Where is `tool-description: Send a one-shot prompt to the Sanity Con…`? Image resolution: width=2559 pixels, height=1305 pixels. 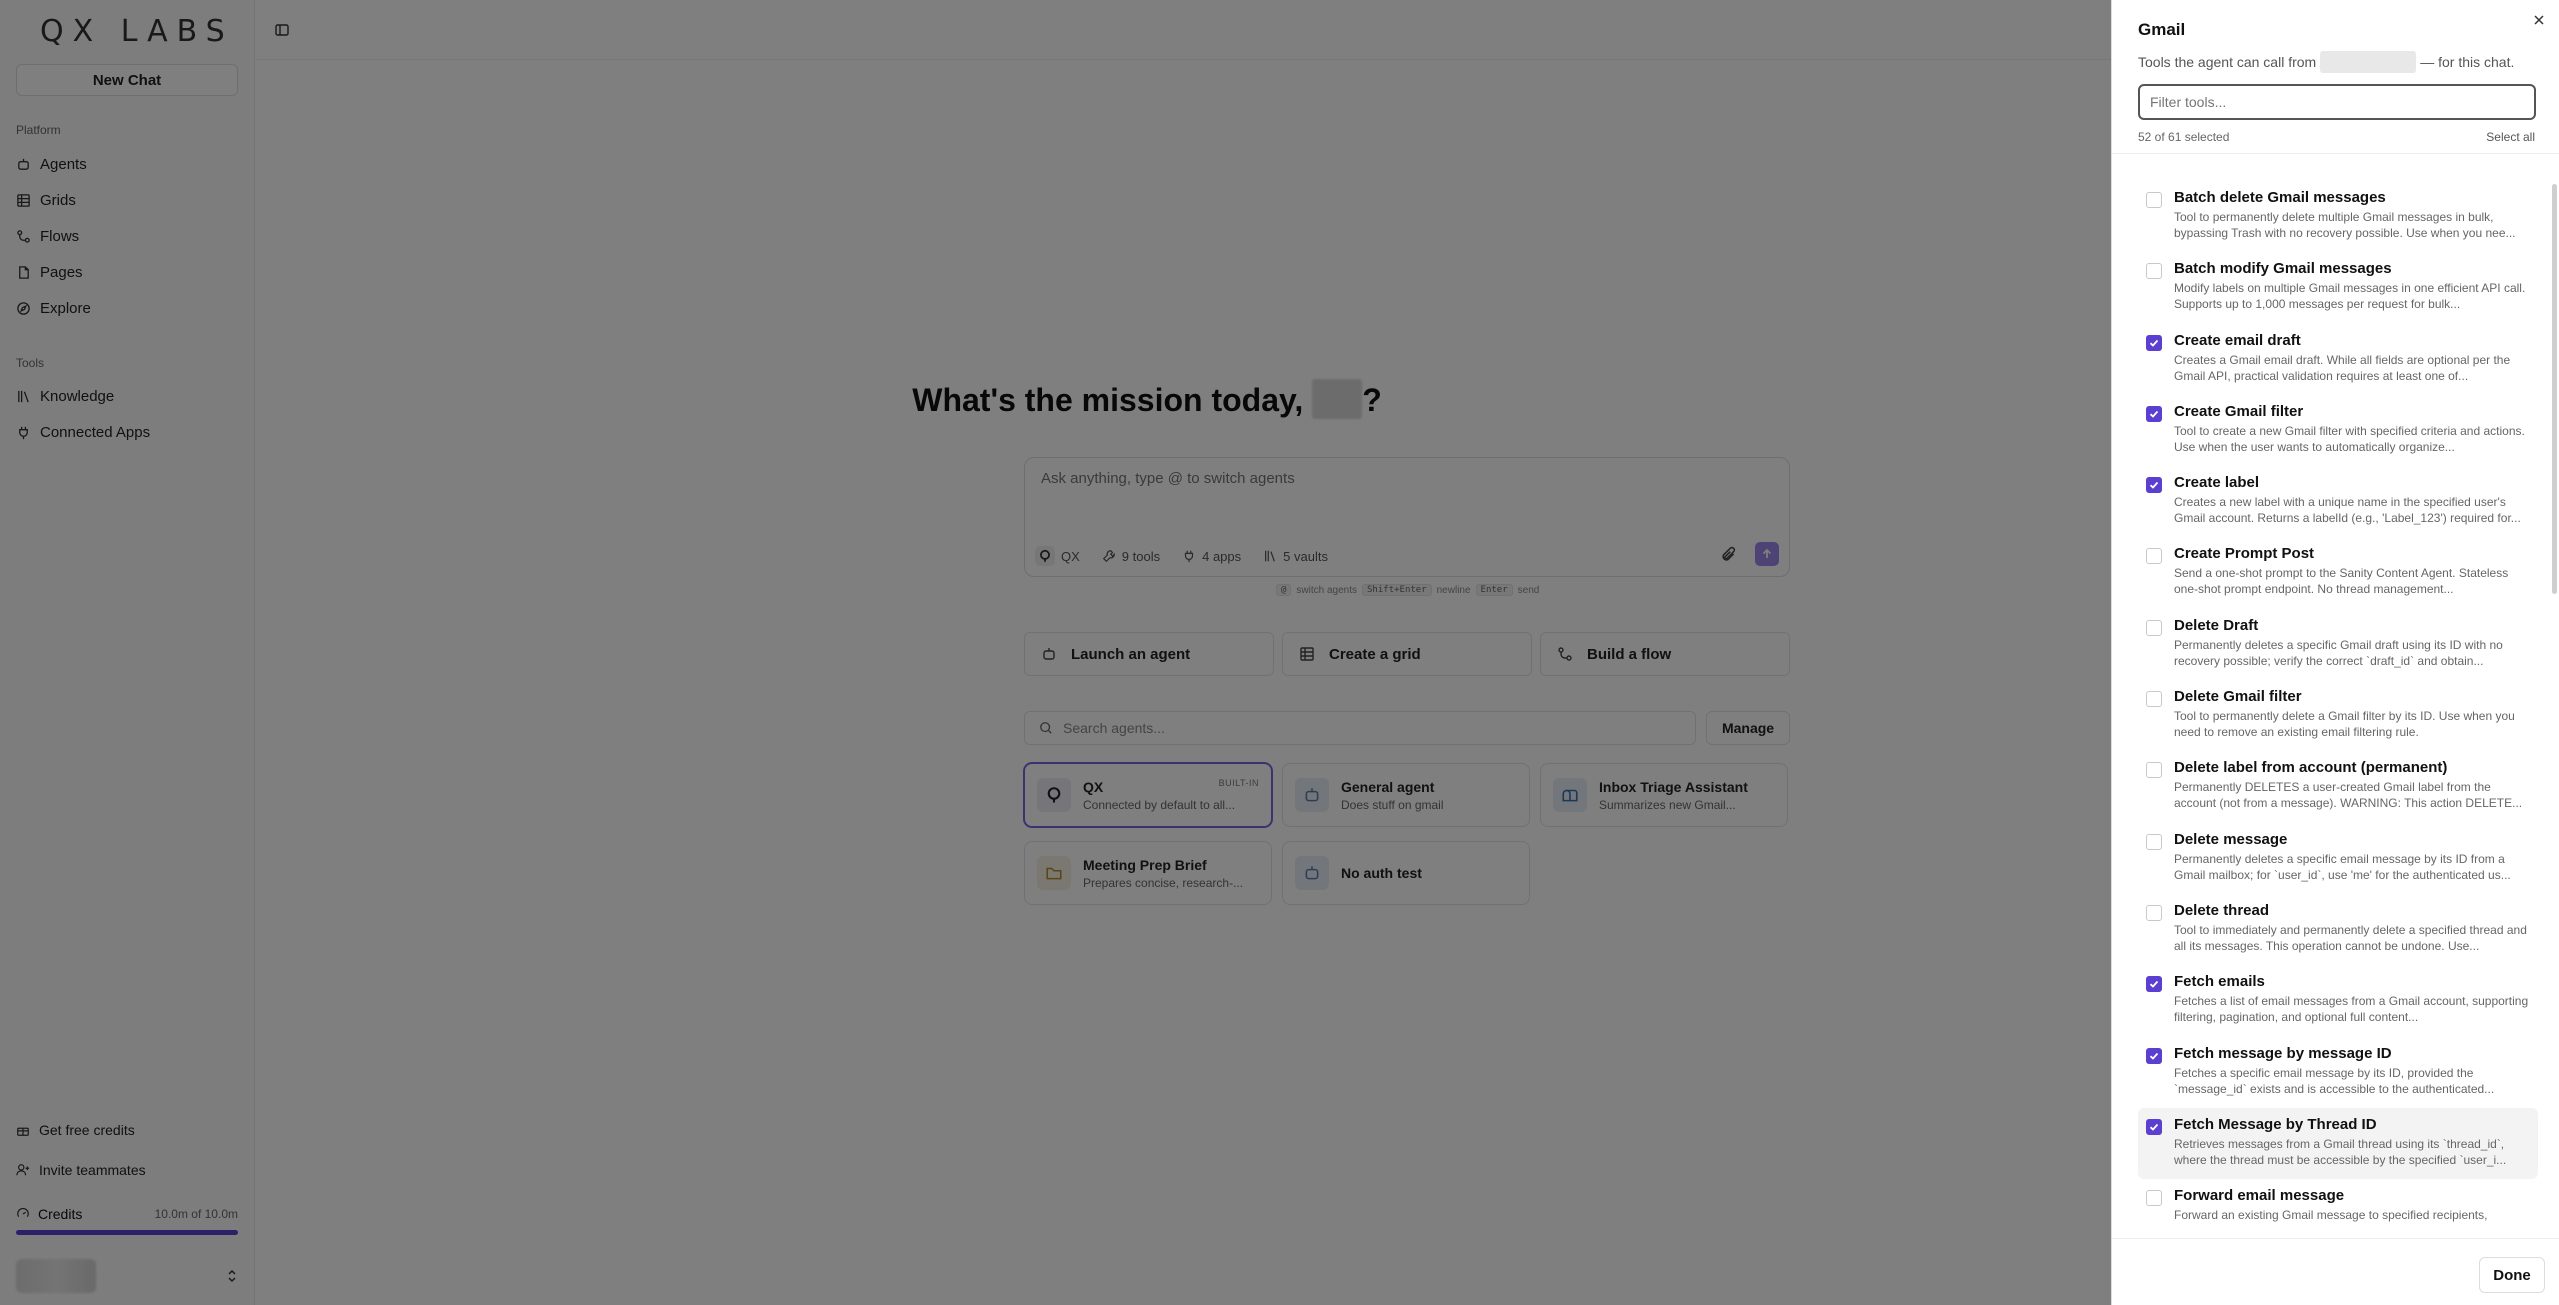
tool-description: Send a one-shot prompt to the Sanity Con… is located at coordinates (2341, 581).